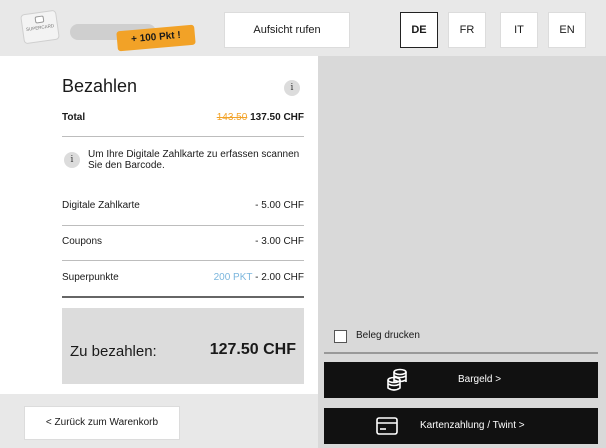 Image resolution: width=606 pixels, height=448 pixels. I want to click on coupons-value: - 3.00 CHF, so click(279, 241).